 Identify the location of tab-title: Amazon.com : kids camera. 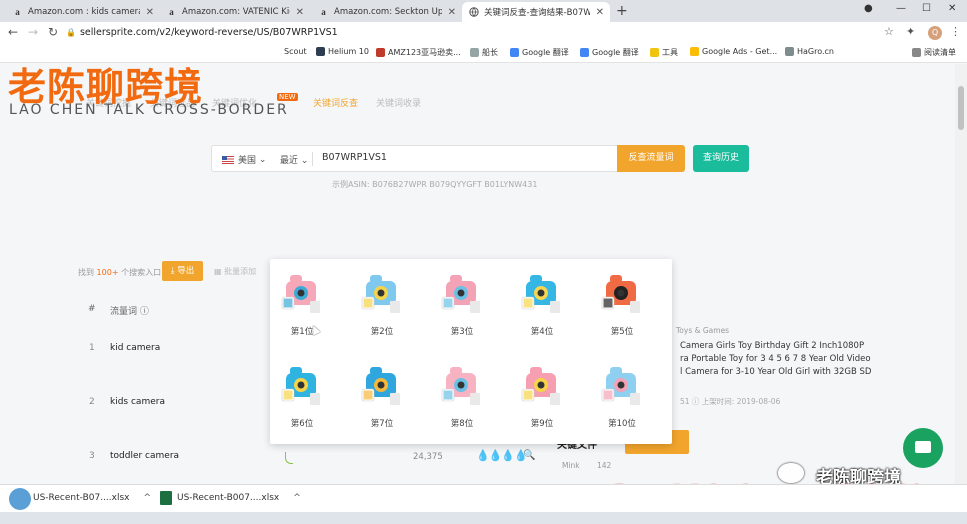
(84, 12).